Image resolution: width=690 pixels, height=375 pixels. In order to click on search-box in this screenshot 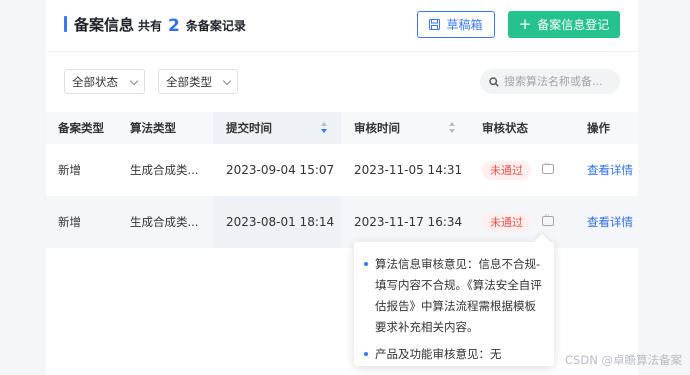, I will do `click(550, 81)`.